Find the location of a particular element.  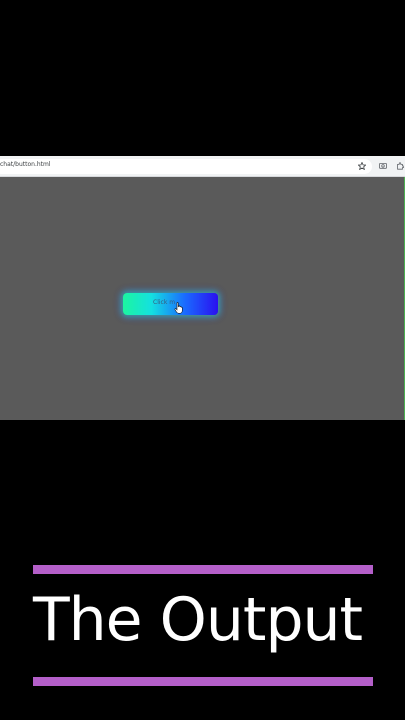

gradient-click-button: Click m is located at coordinates (170, 304).